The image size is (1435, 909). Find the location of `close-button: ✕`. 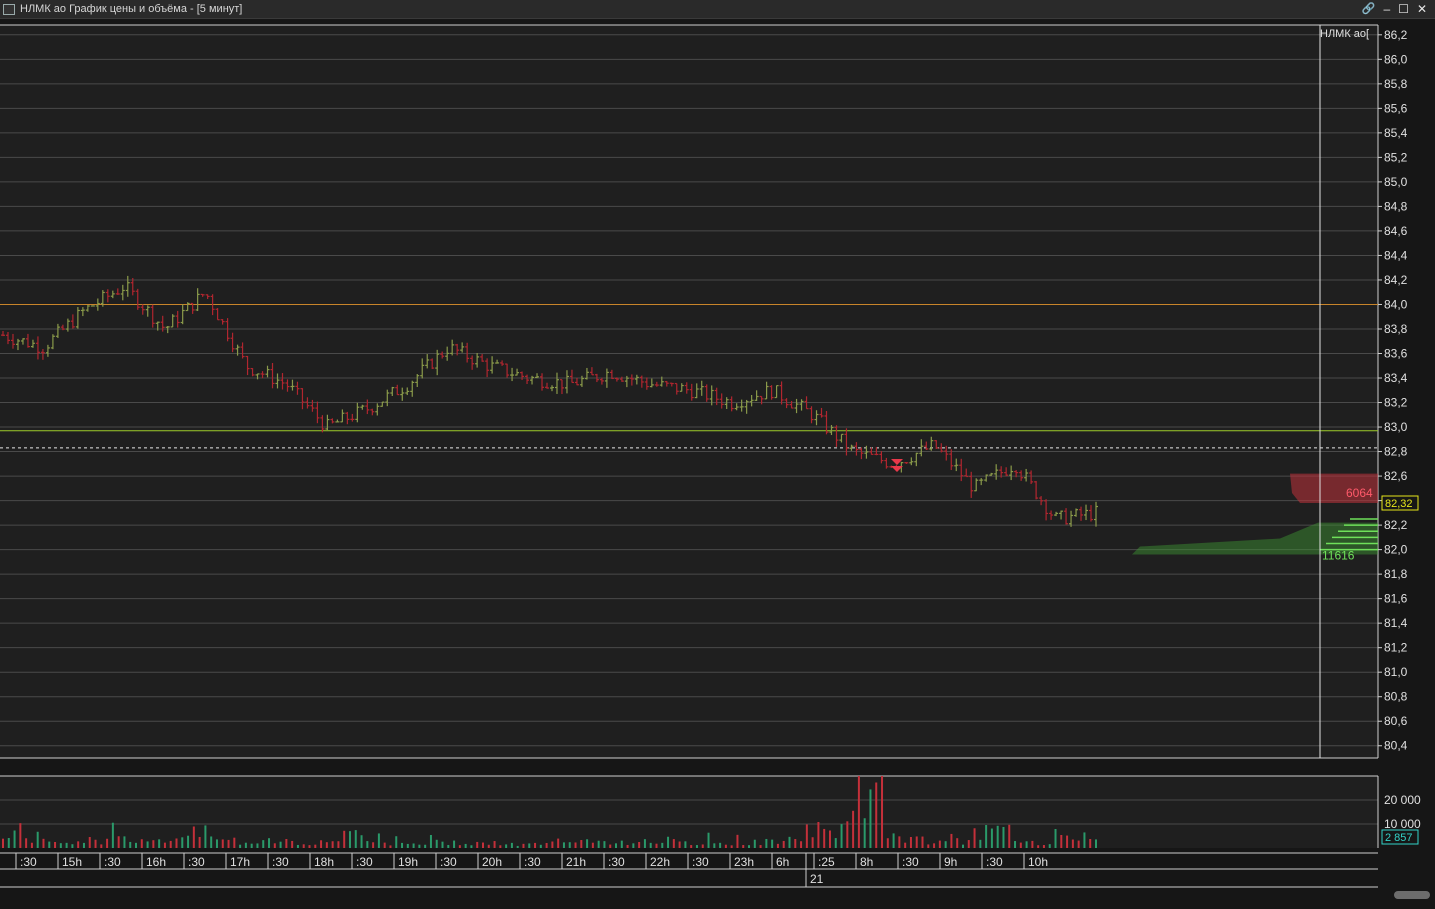

close-button: ✕ is located at coordinates (1422, 9).